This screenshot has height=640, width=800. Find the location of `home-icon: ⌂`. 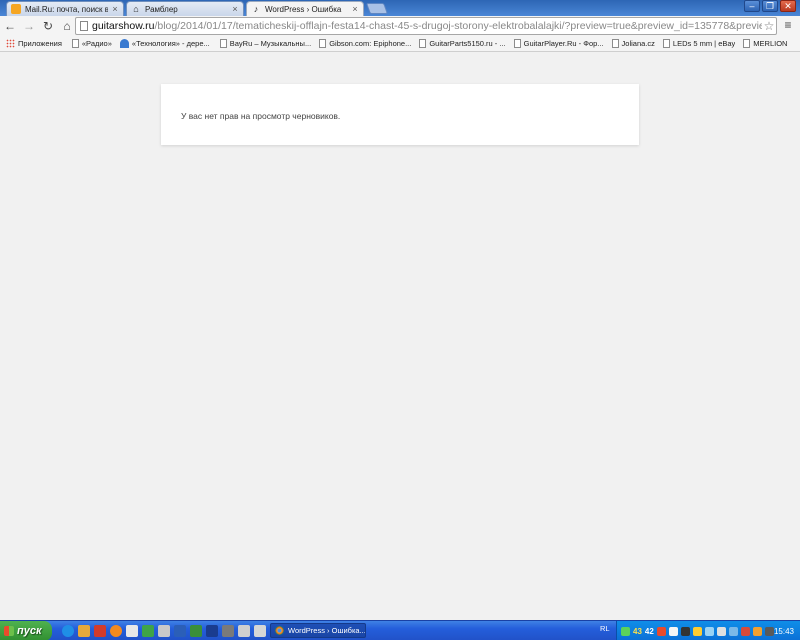

home-icon: ⌂ is located at coordinates (136, 9).